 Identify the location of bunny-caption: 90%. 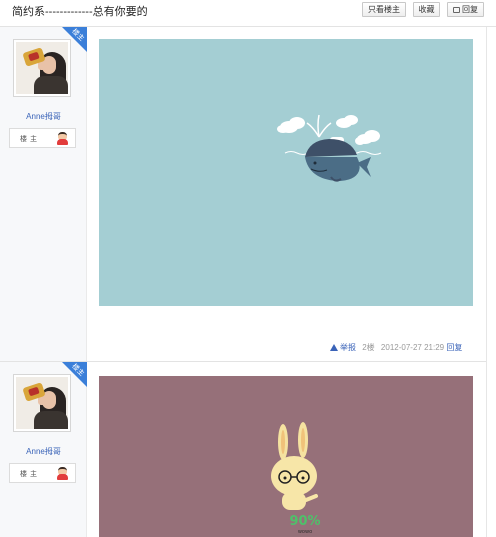
(304, 521).